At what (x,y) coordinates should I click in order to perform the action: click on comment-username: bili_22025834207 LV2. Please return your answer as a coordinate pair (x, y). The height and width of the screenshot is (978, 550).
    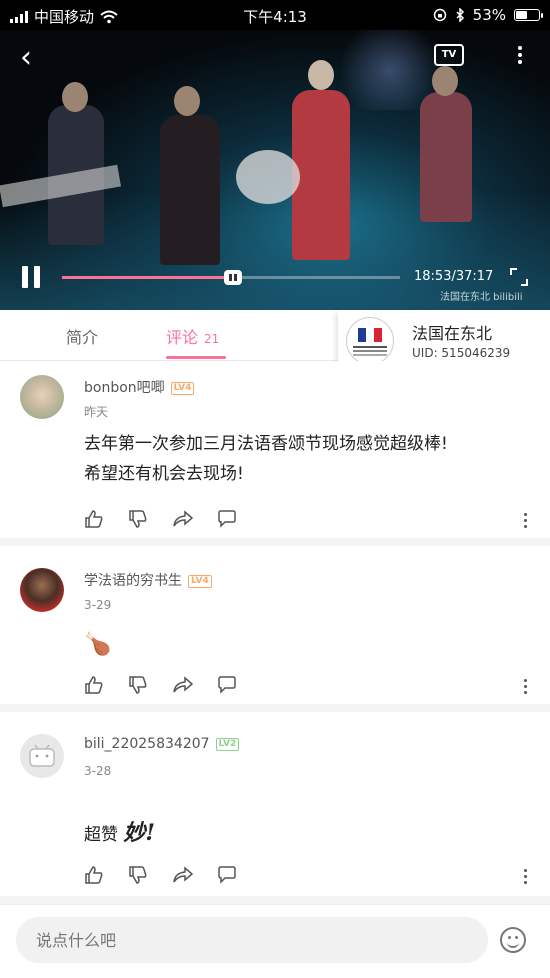
    Looking at the image, I should click on (162, 744).